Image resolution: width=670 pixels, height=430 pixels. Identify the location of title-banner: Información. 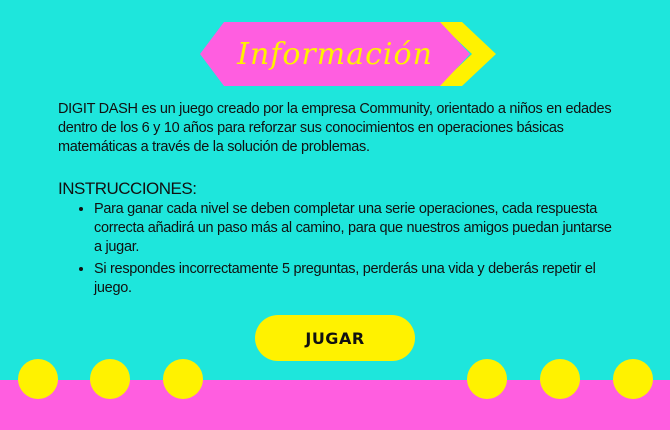
(350, 54).